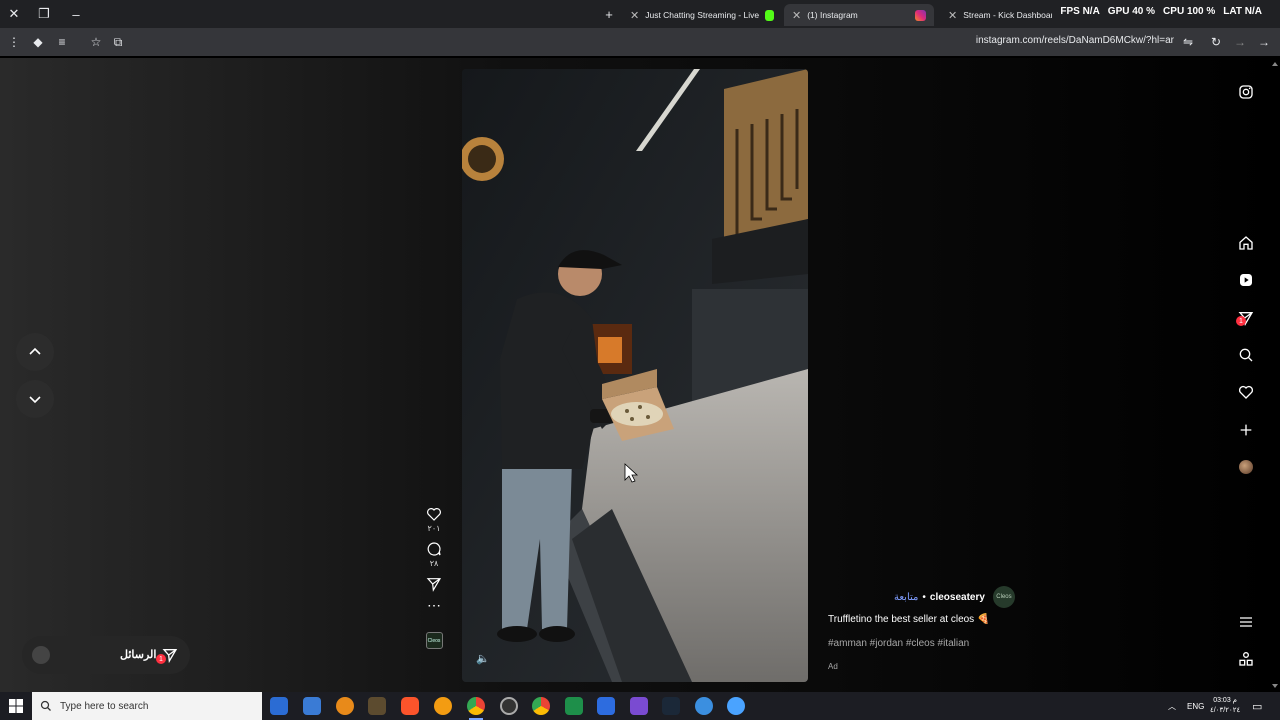 Image resolution: width=1280 pixels, height=720 pixels. Describe the element at coordinates (443, 706) in the screenshot. I see `browser-app-icon` at that location.